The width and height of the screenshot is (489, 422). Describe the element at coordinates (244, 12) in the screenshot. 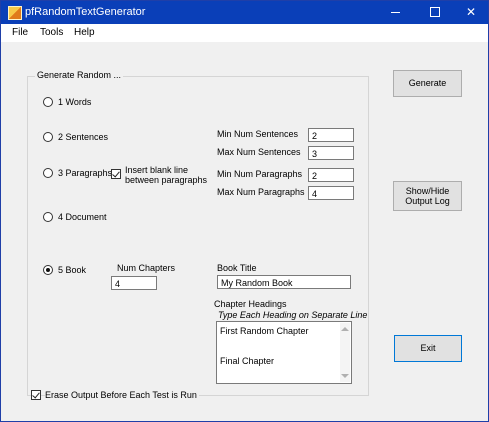

I see `title-bar: pfRandomTextGenerator ✕` at that location.